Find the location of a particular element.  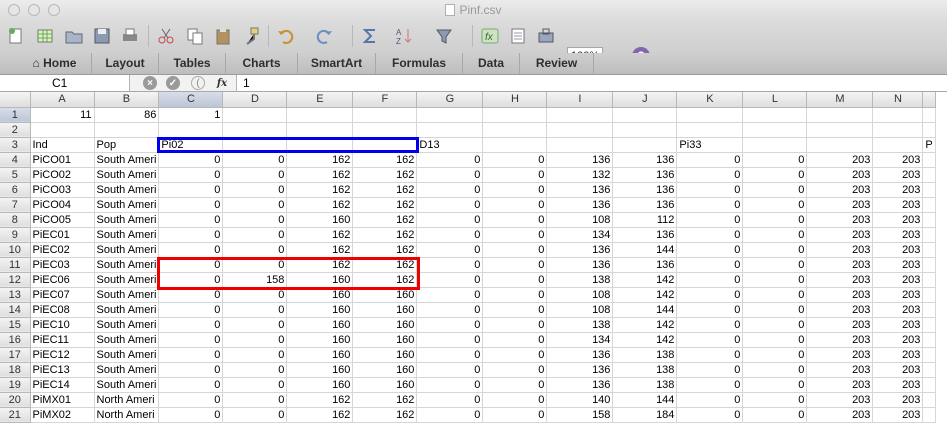

cell: PiCO03 is located at coordinates (62, 190).